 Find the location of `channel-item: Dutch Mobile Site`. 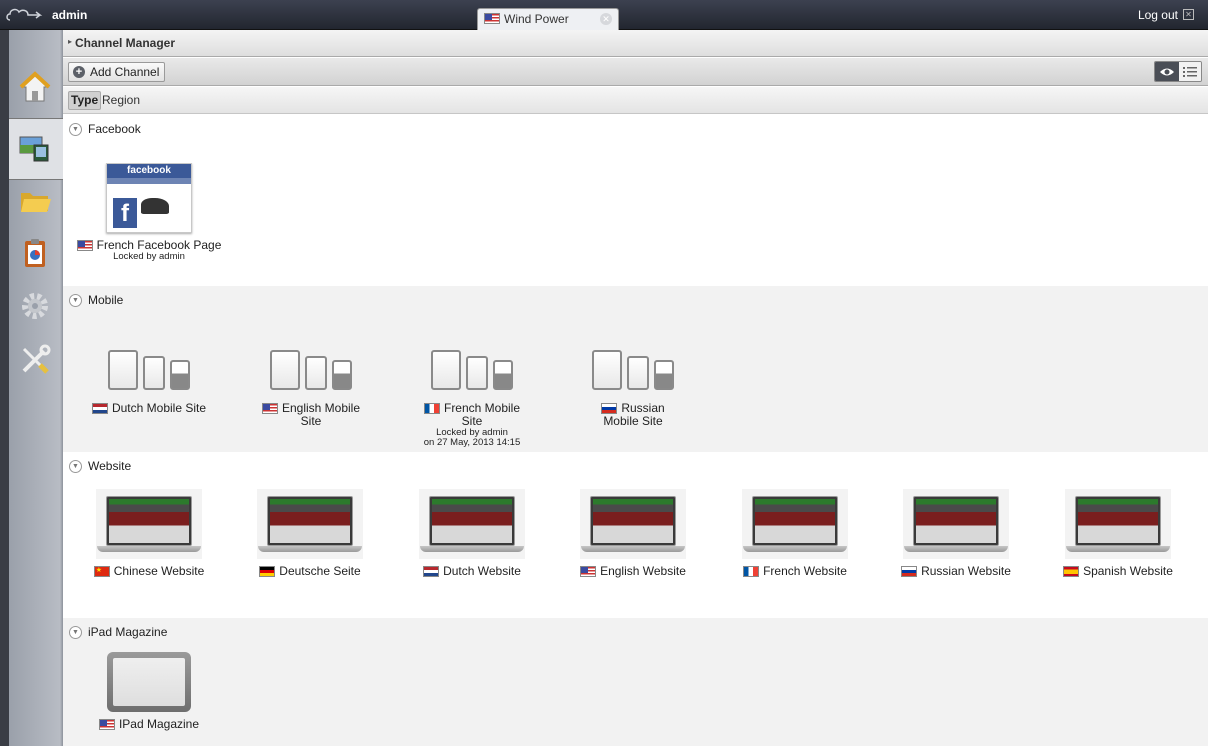

channel-item: Dutch Mobile Site is located at coordinates (149, 365).